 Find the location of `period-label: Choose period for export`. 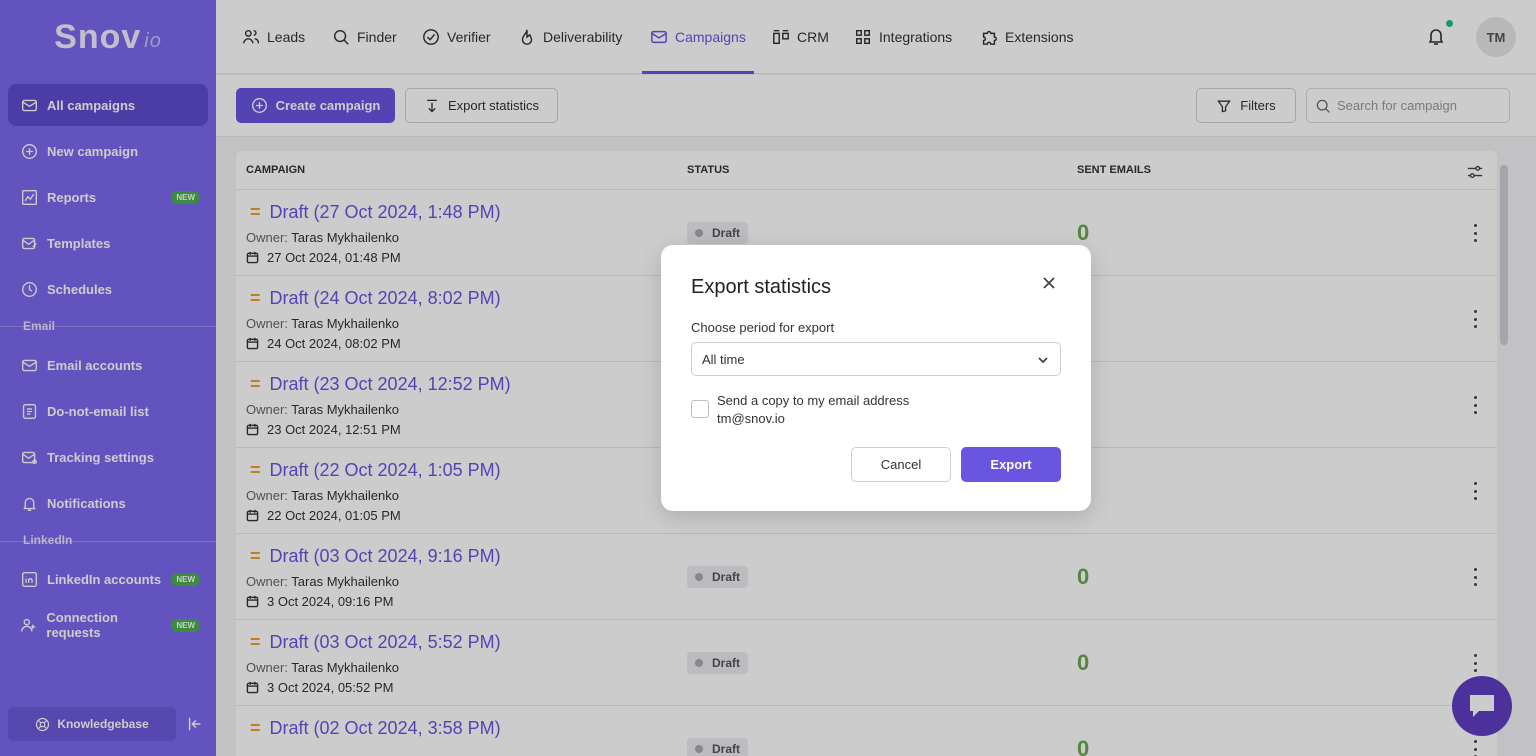

period-label: Choose period for export is located at coordinates (763, 327).